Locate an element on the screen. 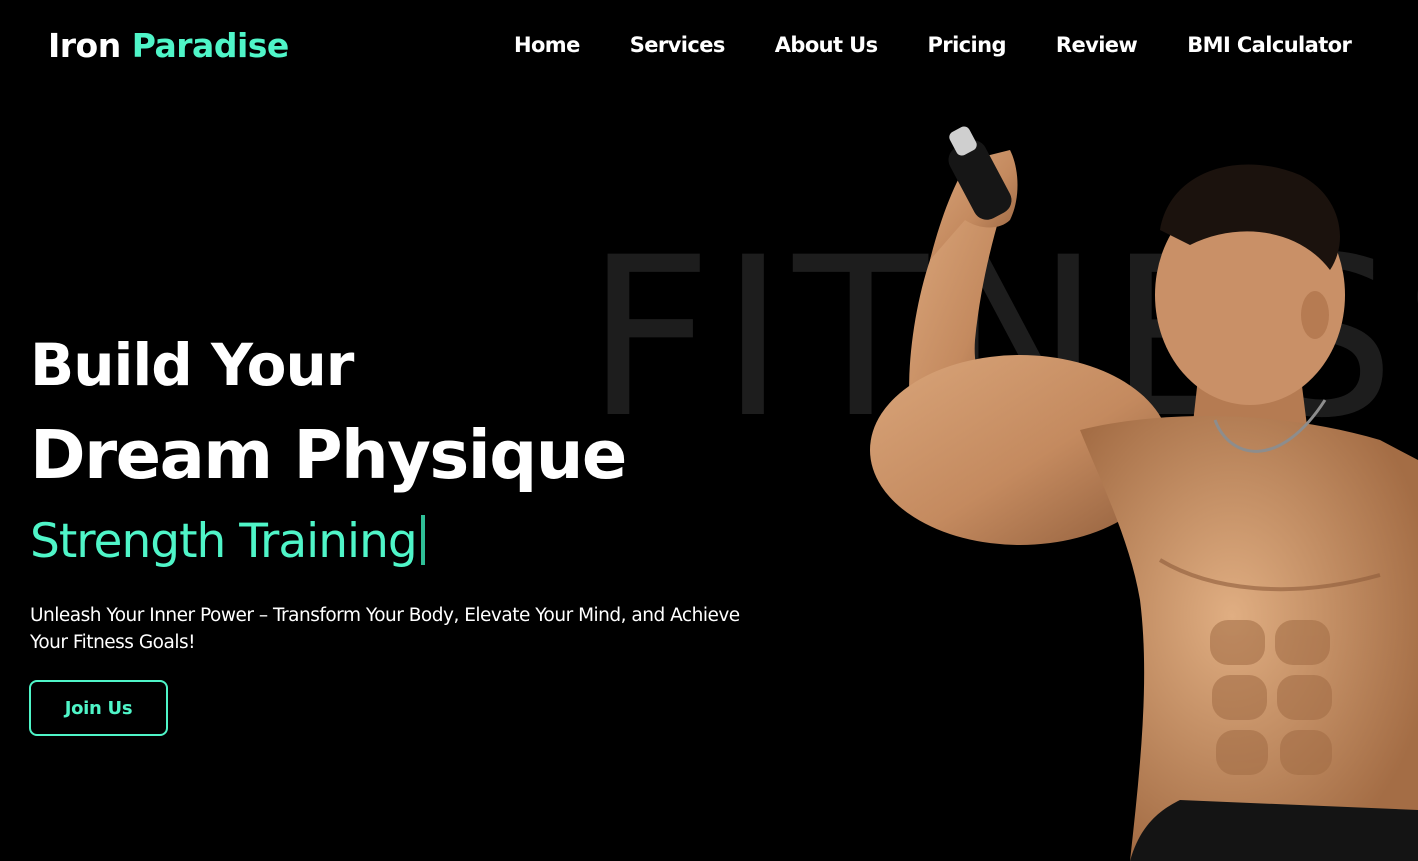 The image size is (1418, 861). nav-link-about-us: About Us is located at coordinates (826, 45).